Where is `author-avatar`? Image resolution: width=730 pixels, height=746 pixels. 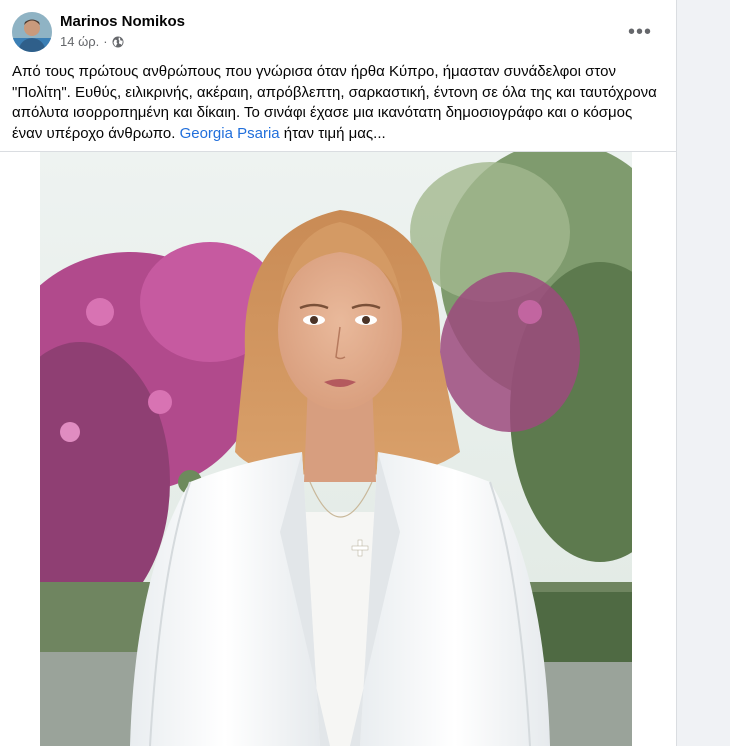 author-avatar is located at coordinates (32, 32).